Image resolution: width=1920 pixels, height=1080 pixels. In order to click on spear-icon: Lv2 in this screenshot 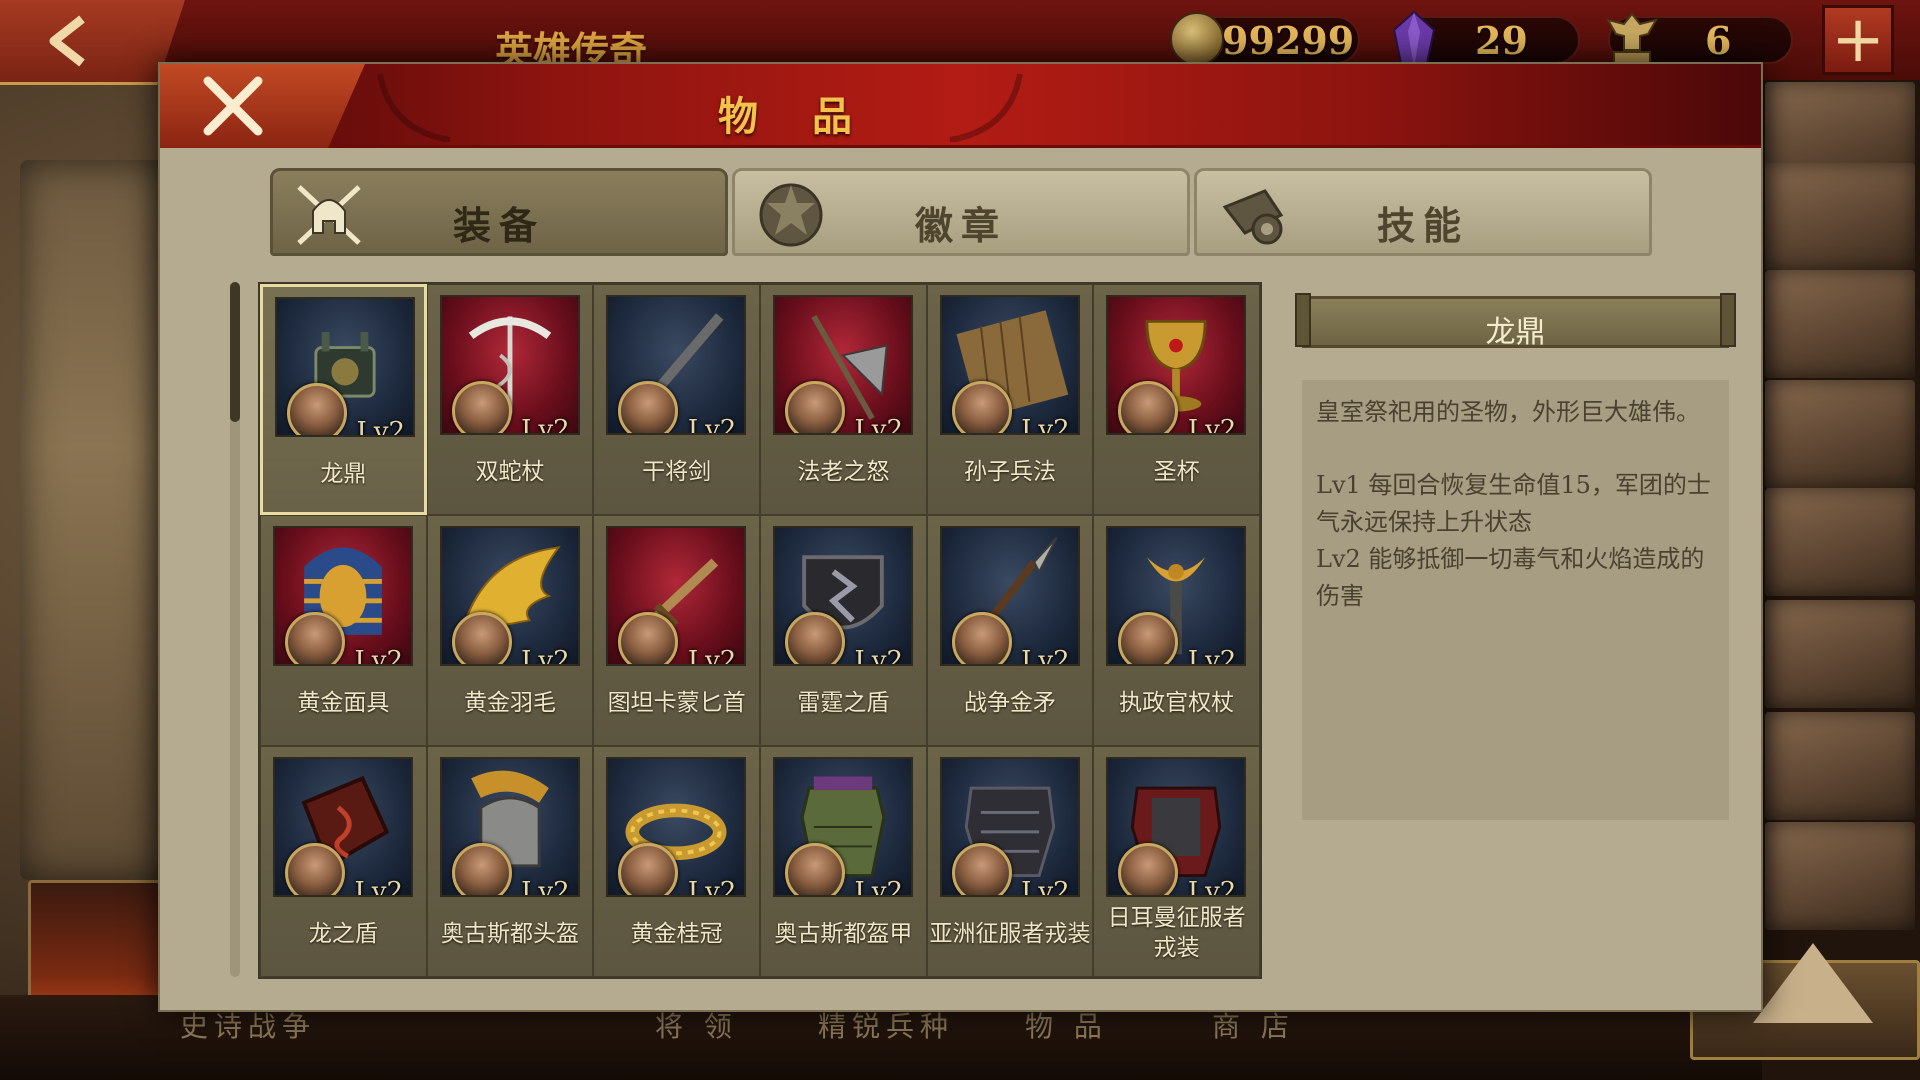, I will do `click(1009, 596)`.